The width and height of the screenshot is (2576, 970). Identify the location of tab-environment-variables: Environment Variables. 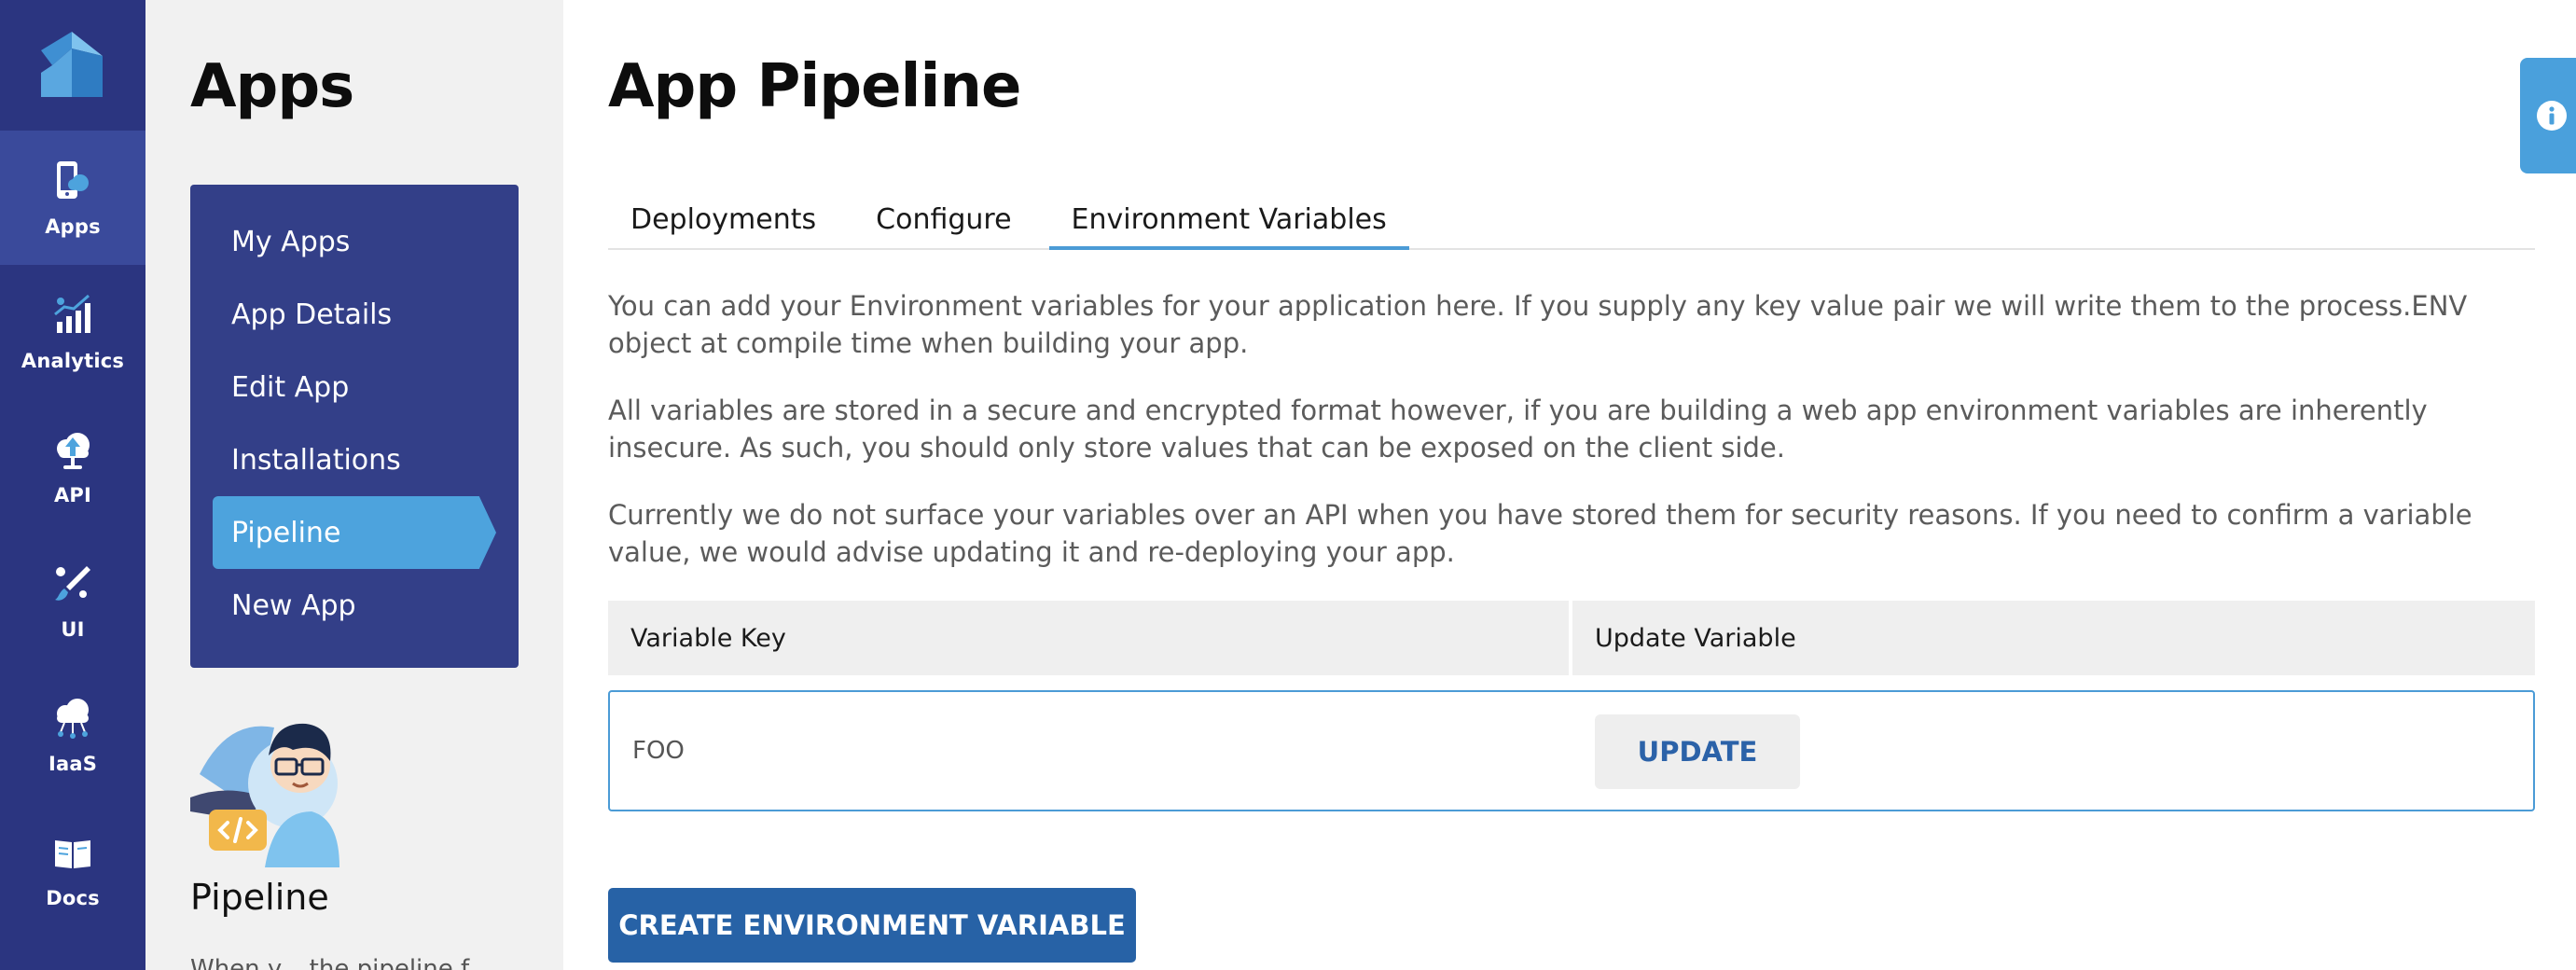
(1228, 221).